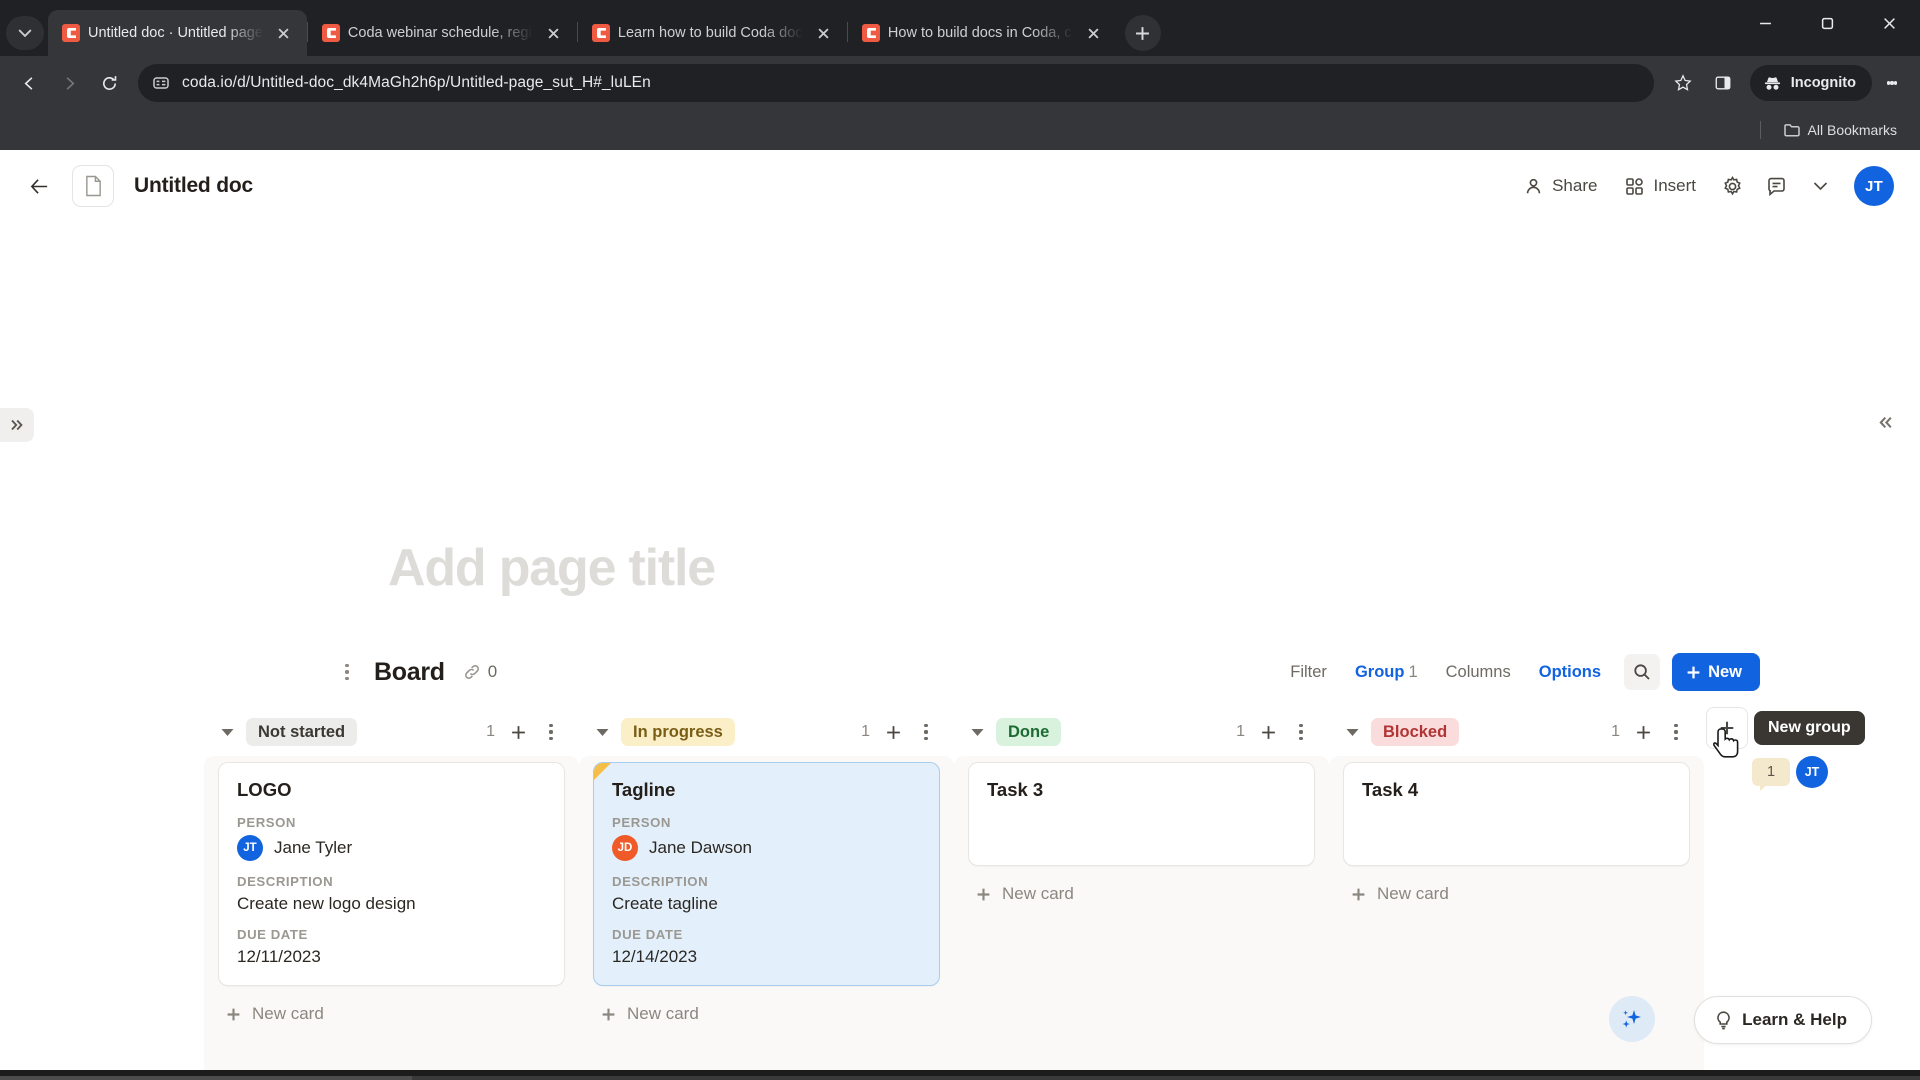 This screenshot has height=1080, width=1920. Describe the element at coordinates (347, 672) in the screenshot. I see `board-drag-handle` at that location.